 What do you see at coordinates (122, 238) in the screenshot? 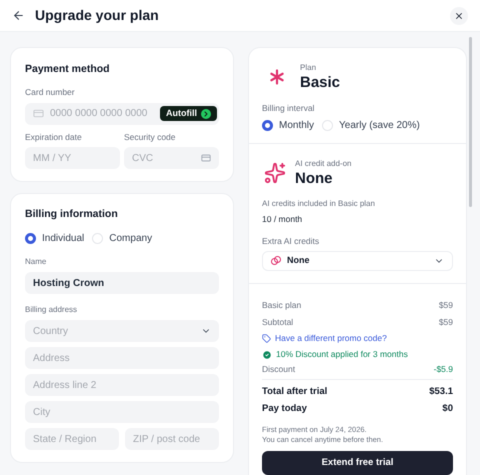
I see `radio-option: Company` at bounding box center [122, 238].